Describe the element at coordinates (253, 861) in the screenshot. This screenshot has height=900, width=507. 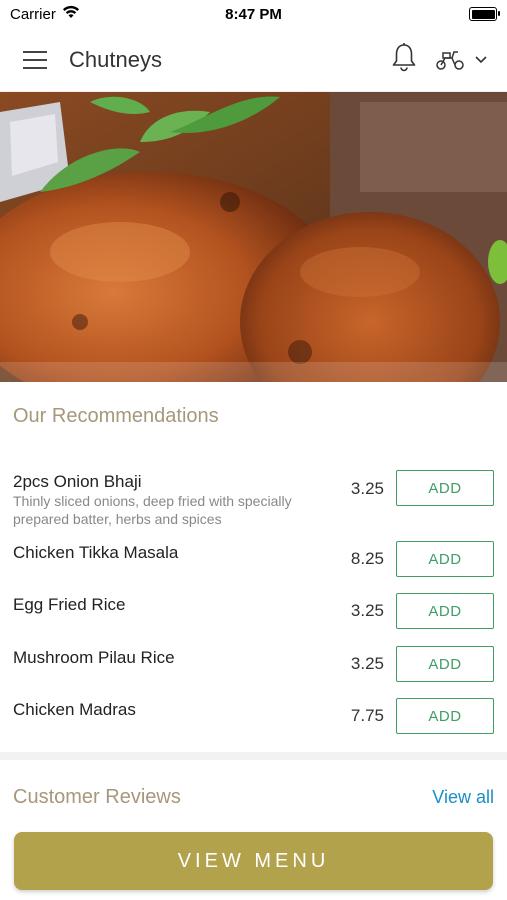
I see `view-menu-button: VIEW MENU` at that location.